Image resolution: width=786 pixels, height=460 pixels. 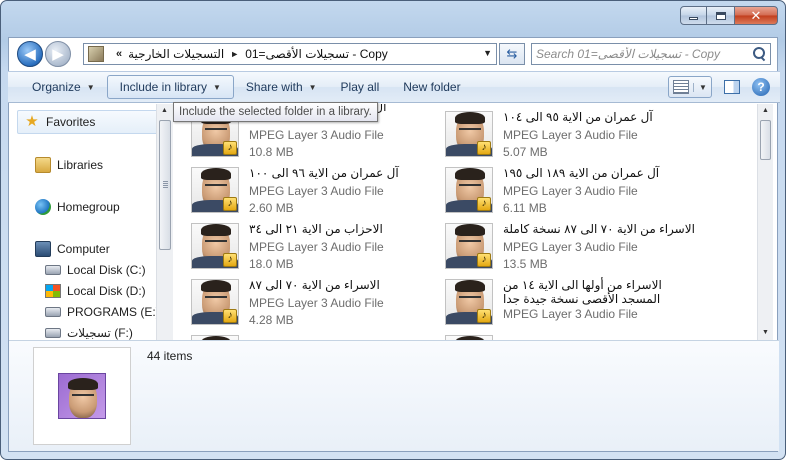 What do you see at coordinates (312, 87) in the screenshot?
I see `share-dropdown-icon: ▼` at bounding box center [312, 87].